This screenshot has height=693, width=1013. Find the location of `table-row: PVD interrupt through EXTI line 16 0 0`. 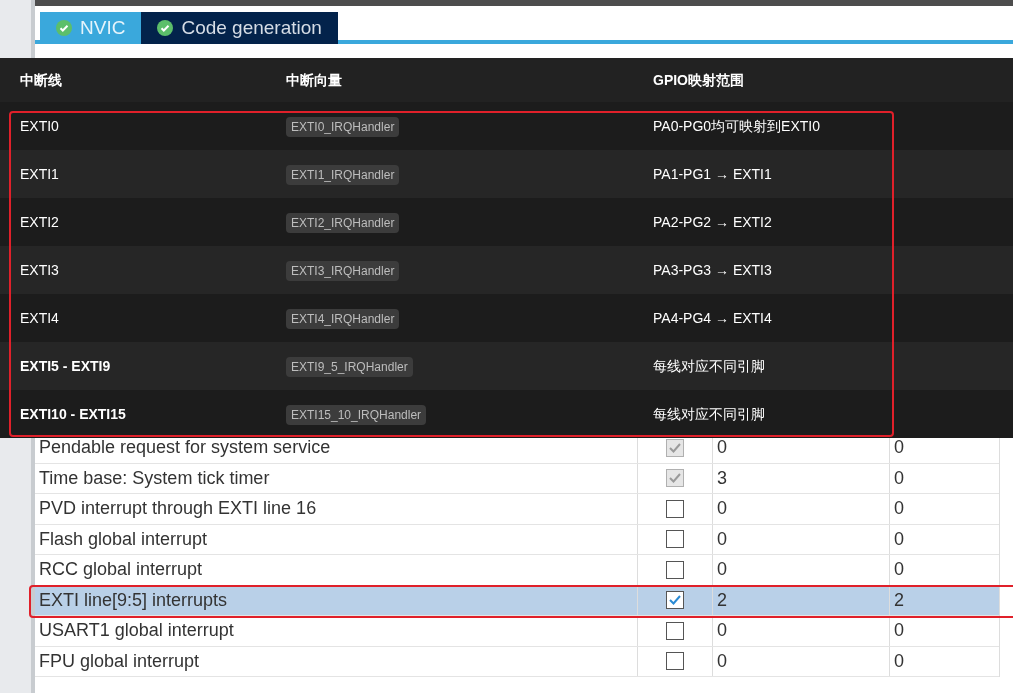

table-row: PVD interrupt through EXTI line 16 0 0 is located at coordinates (517, 509).